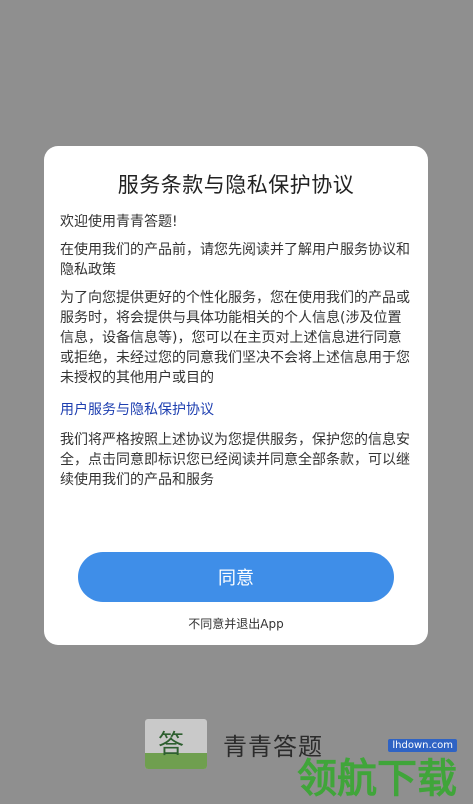  Describe the element at coordinates (235, 260) in the screenshot. I see `read-policy-text: 在使用我们的产品前，请您先阅读并了解用户服务协议和隐私政策` at that location.